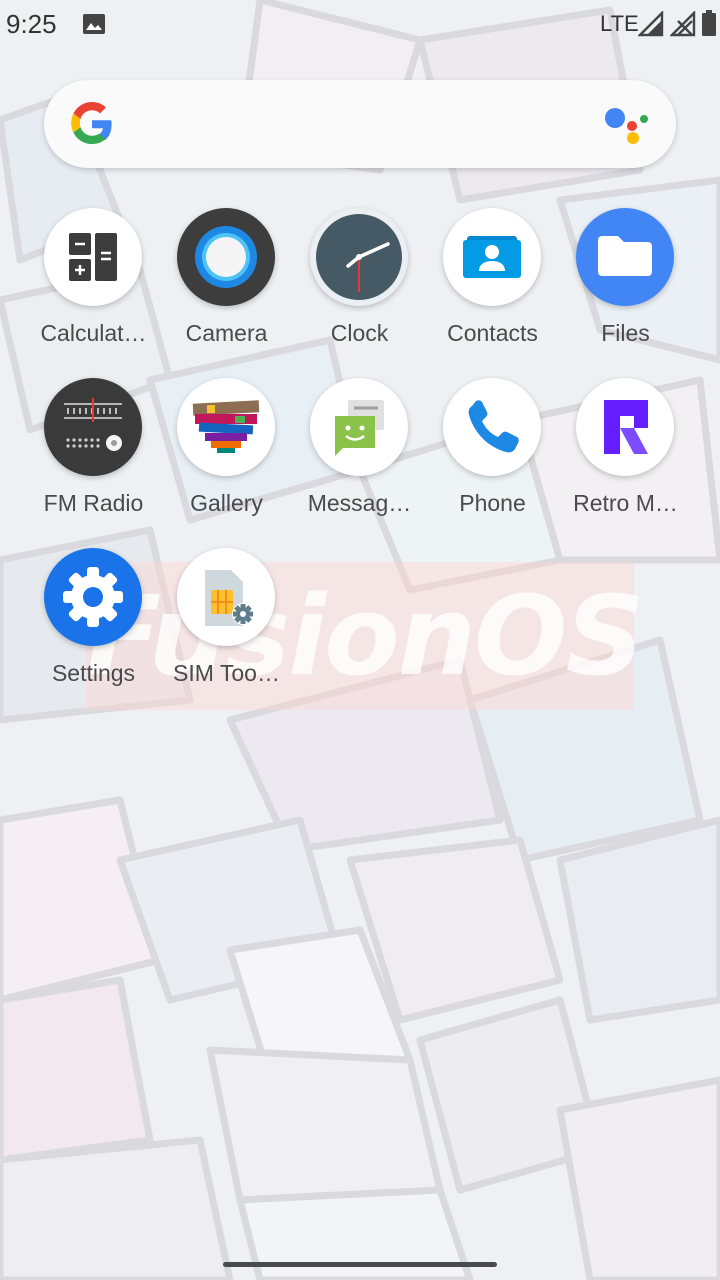  I want to click on calculator-icon, so click(93, 257).